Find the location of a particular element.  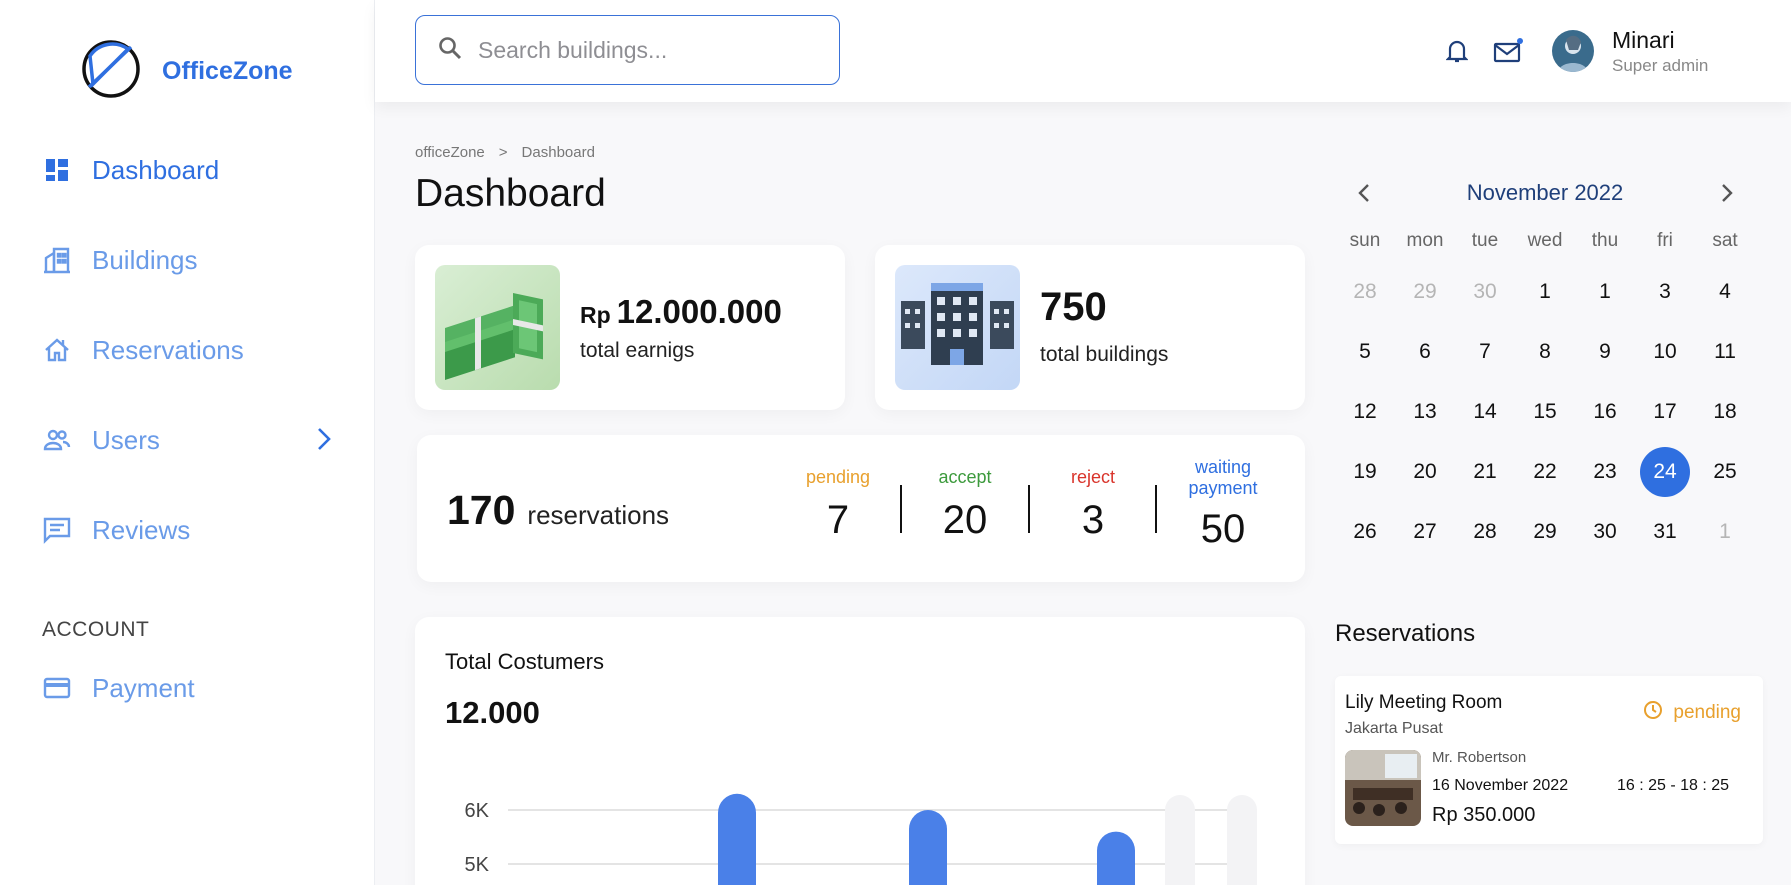

calendar-day: 14 is located at coordinates (1485, 412).